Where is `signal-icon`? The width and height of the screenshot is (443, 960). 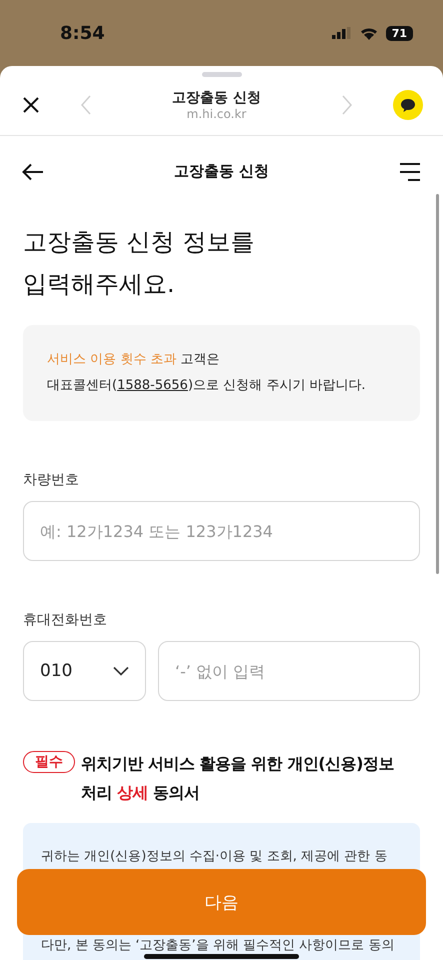
signal-icon is located at coordinates (342, 33).